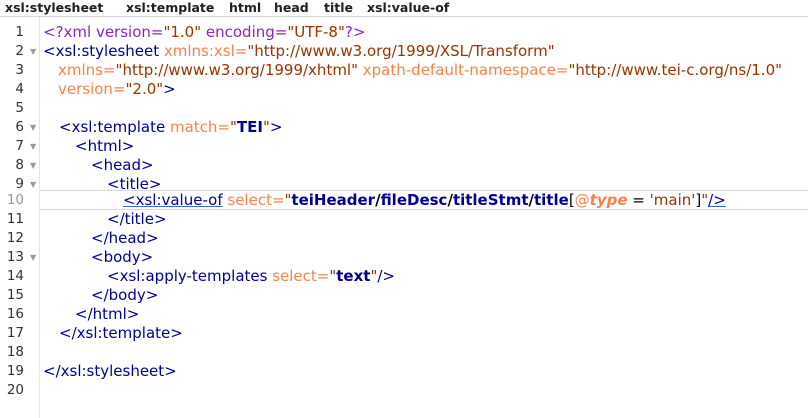  I want to click on version-value: "2.0", so click(144, 89).